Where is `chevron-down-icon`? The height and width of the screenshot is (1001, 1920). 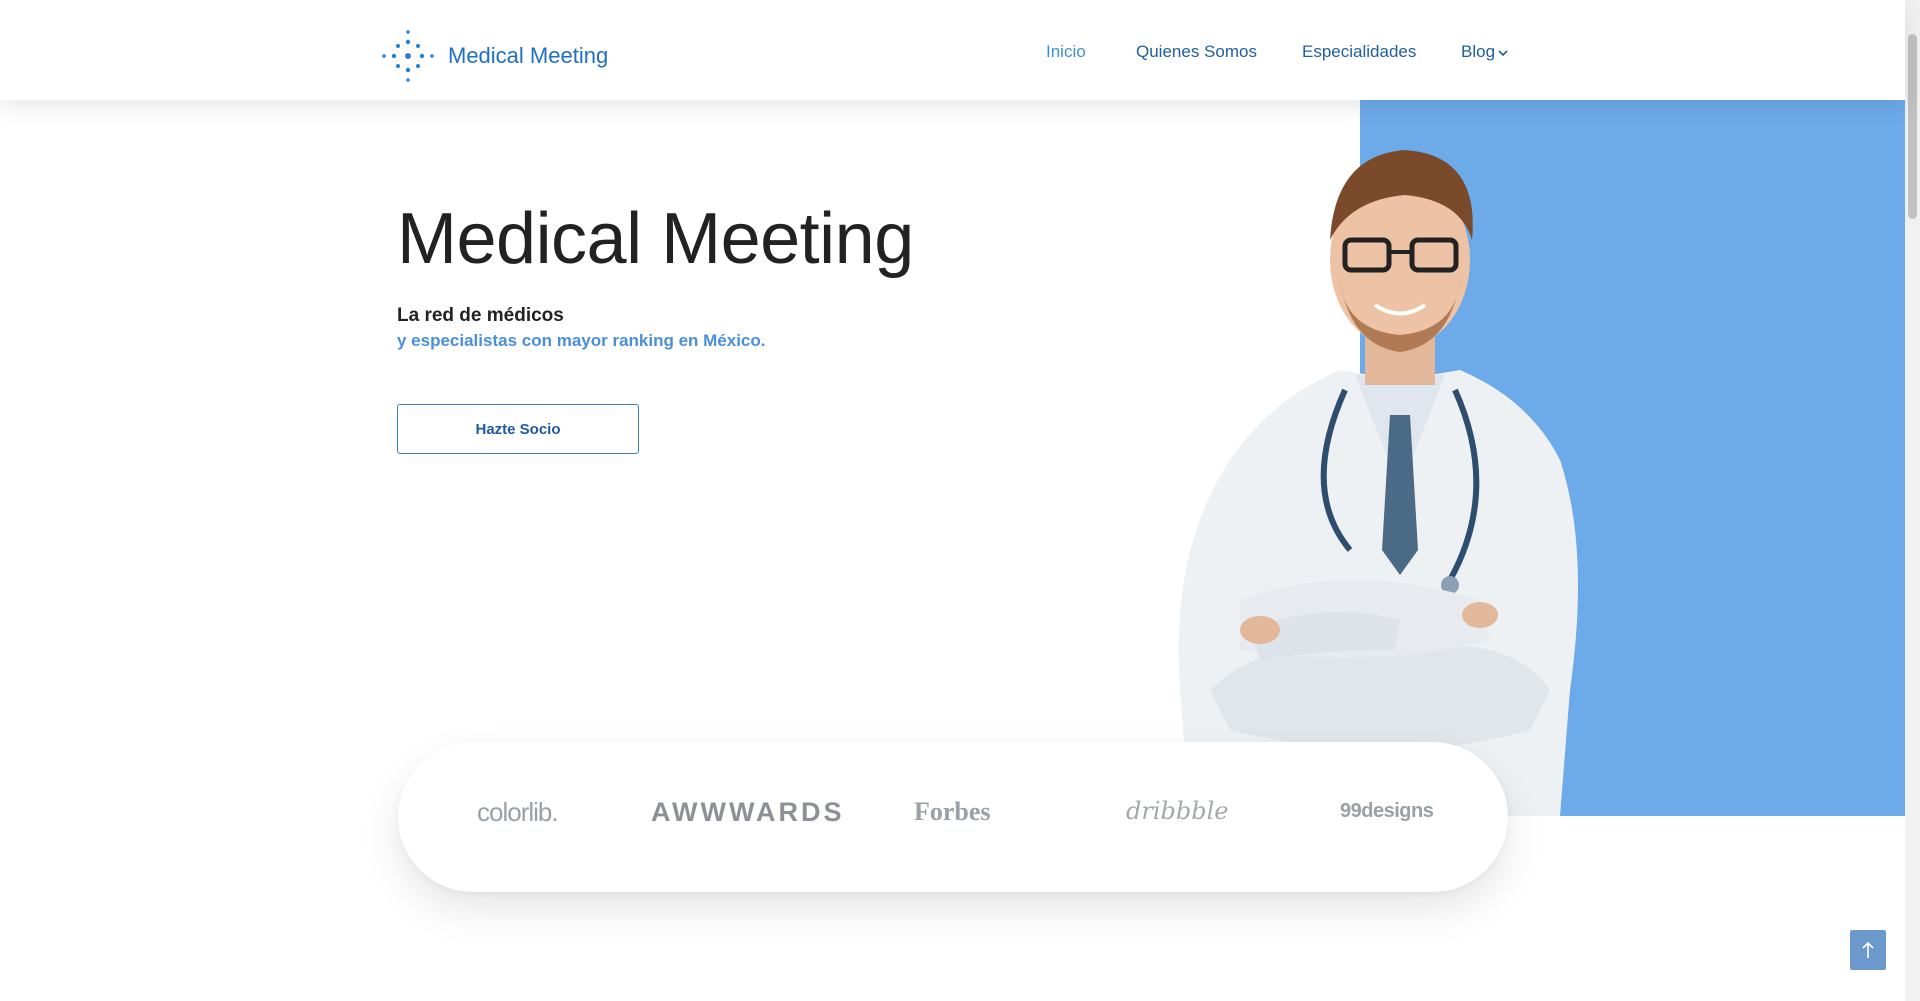
chevron-down-icon is located at coordinates (1503, 52).